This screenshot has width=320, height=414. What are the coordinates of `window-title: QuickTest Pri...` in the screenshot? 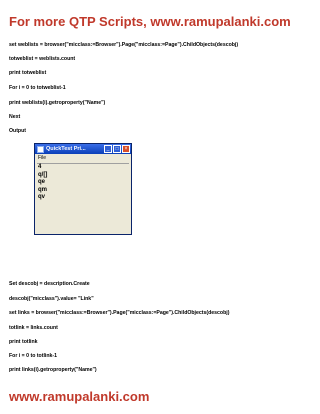 It's located at (66, 149).